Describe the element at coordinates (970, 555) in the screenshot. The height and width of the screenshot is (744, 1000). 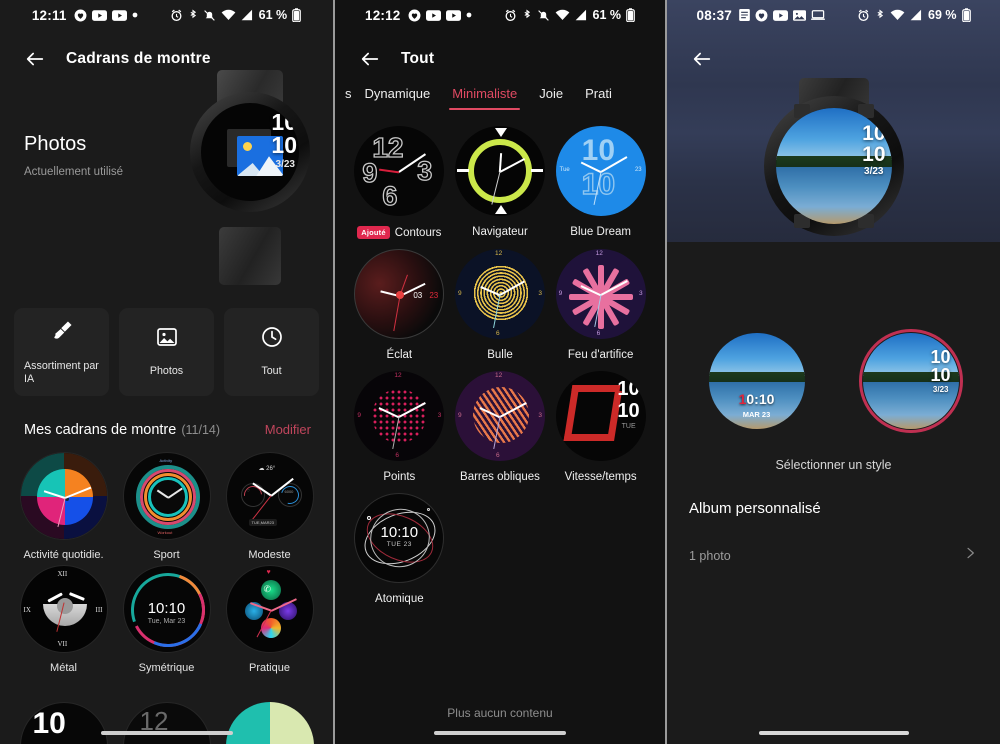
I see `chevron-right-icon` at that location.